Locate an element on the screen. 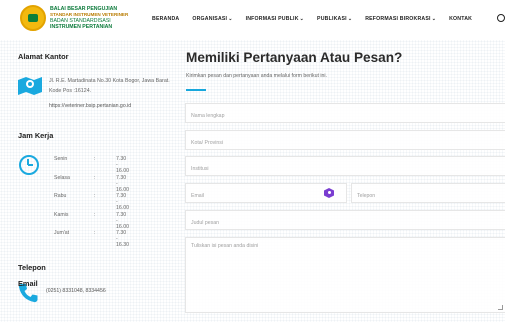  clock-icon is located at coordinates (29, 165).